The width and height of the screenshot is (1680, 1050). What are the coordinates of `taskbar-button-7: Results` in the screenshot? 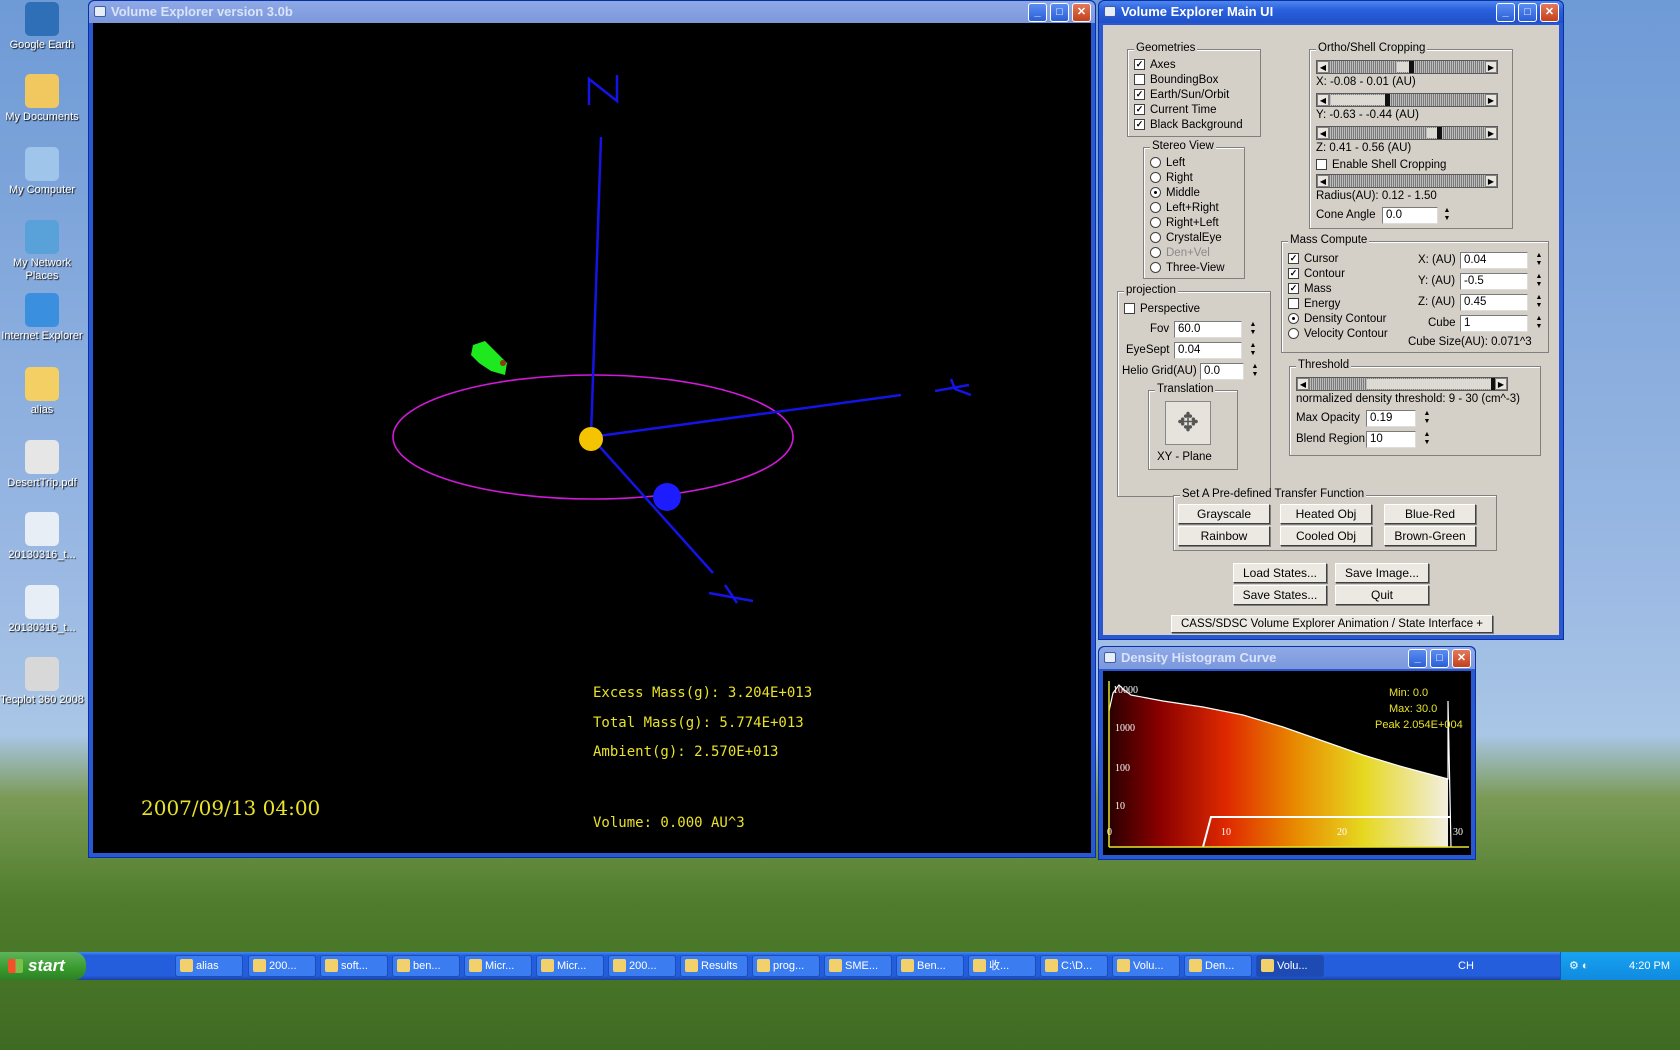 It's located at (714, 966).